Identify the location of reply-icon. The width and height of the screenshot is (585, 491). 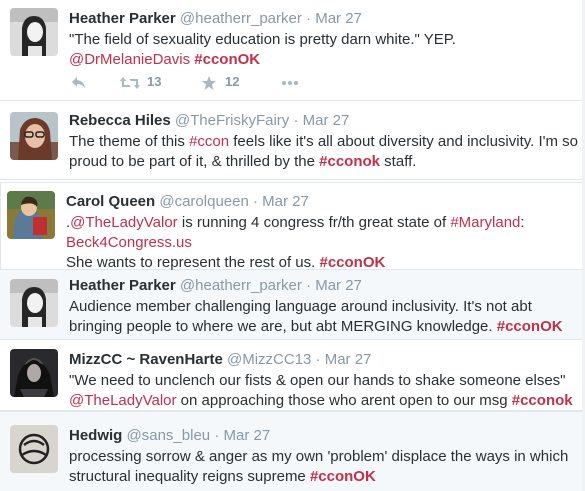
(78, 82).